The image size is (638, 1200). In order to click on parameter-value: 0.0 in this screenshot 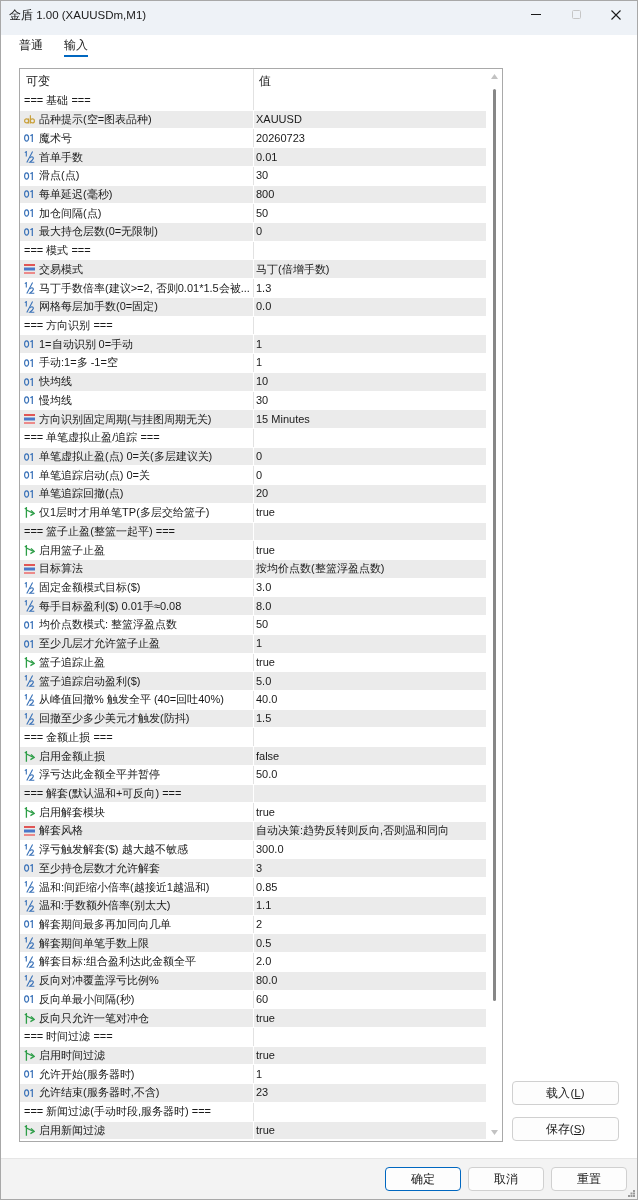, I will do `click(264, 307)`.